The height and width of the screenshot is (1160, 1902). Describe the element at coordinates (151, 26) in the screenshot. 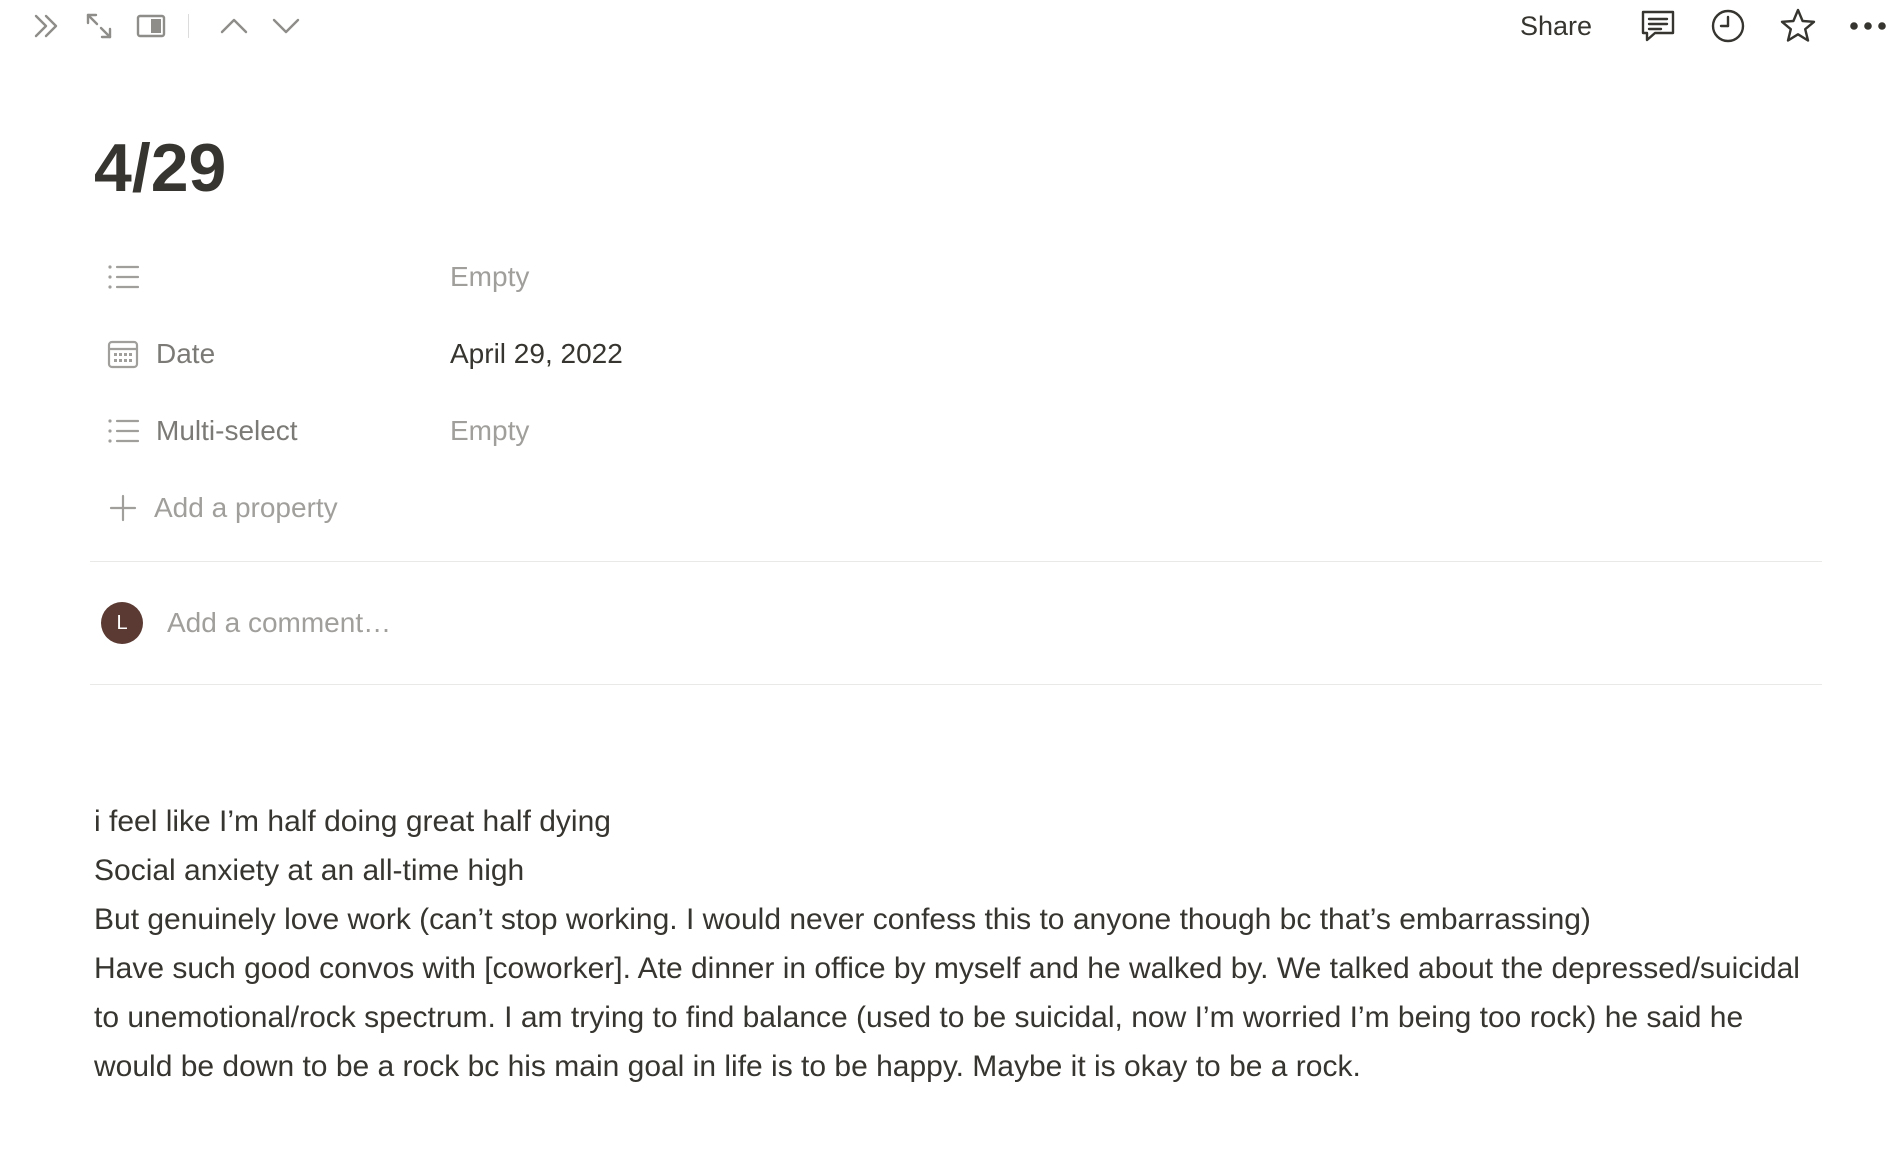

I see `side-peek-icon` at that location.